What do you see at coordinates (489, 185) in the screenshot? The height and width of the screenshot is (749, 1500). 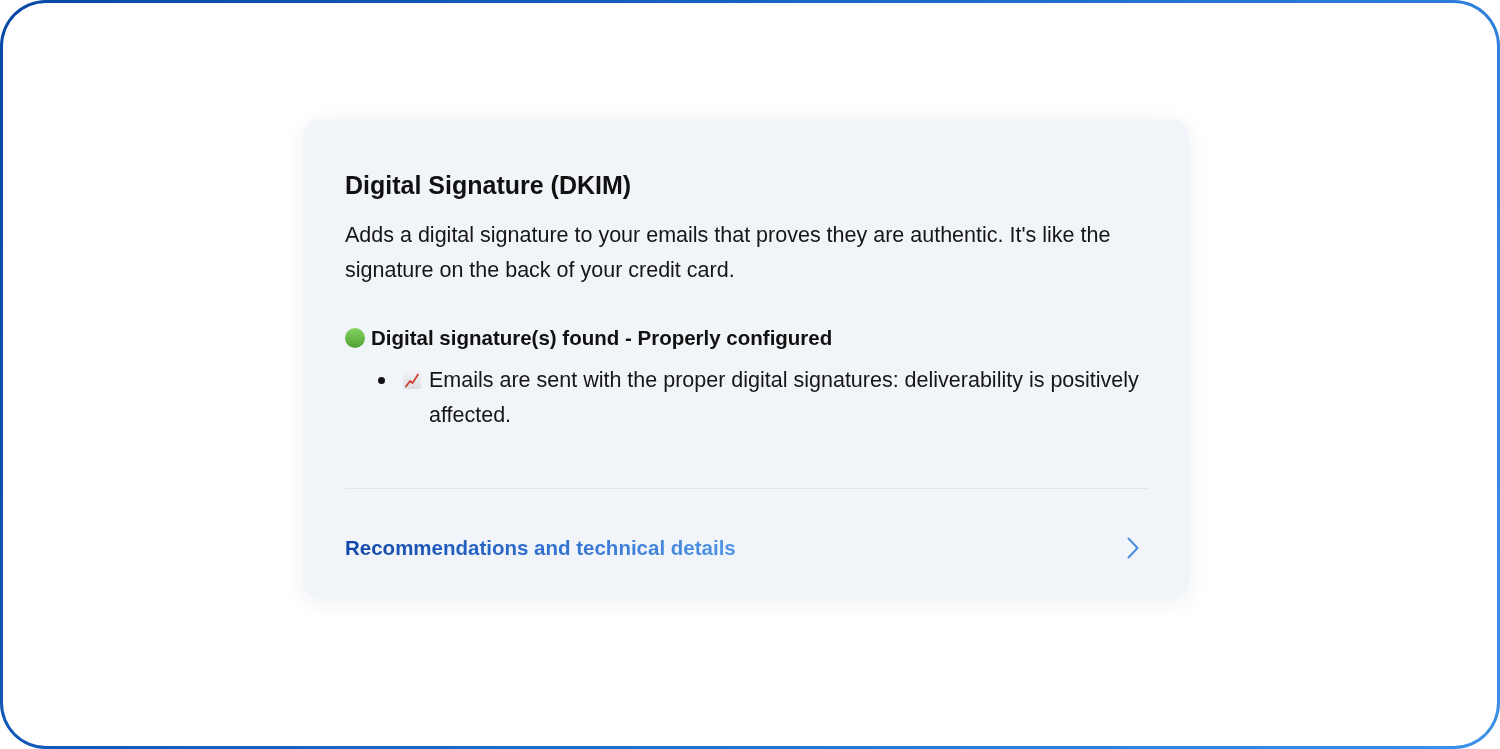 I see `card-title: Digital Signature (DKIM)` at bounding box center [489, 185].